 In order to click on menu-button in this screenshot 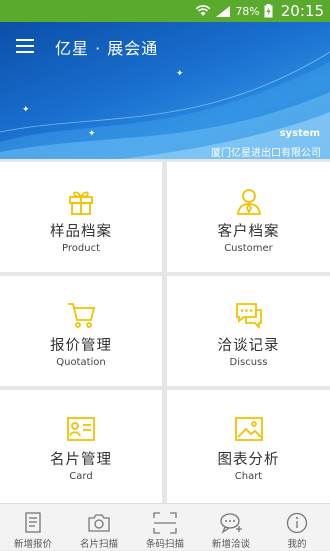, I will do `click(26, 46)`.